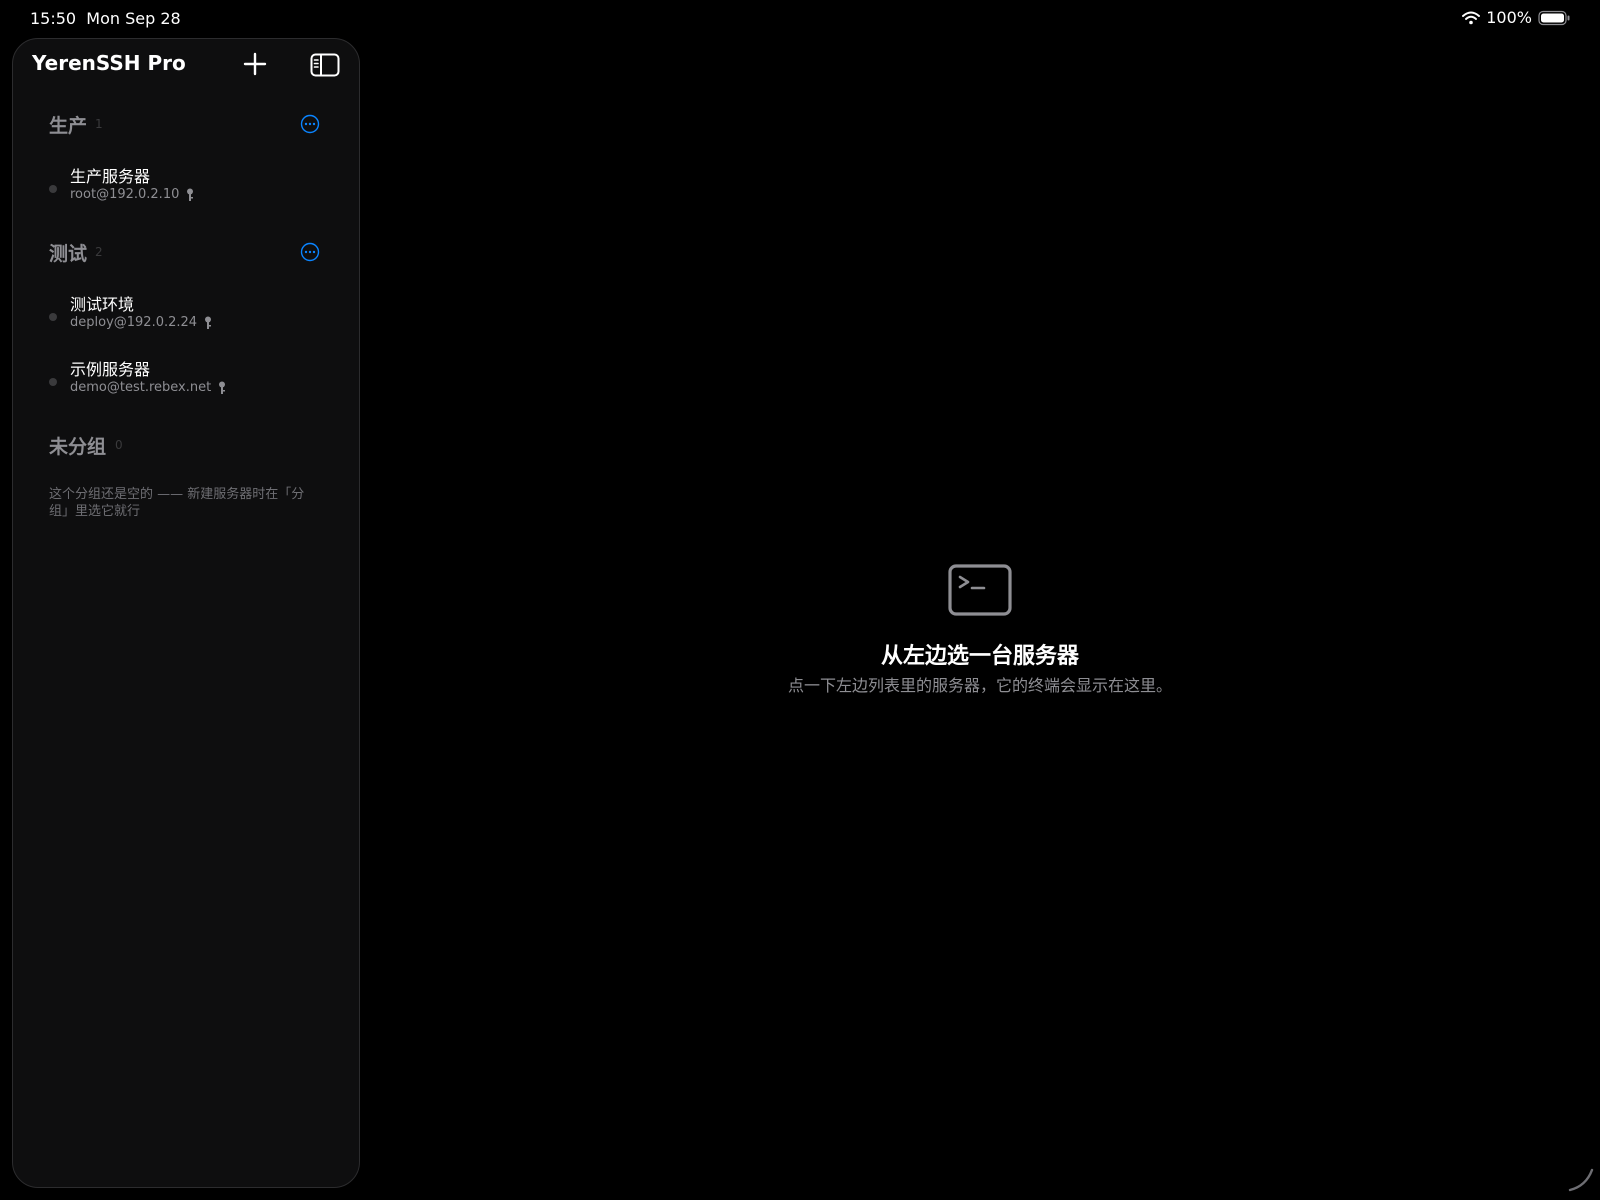 The width and height of the screenshot is (1600, 1200). What do you see at coordinates (177, 503) in the screenshot?
I see `empty-group-note: 这个分组还是空的 —— 新建服务器时在「分组」里选它就行` at bounding box center [177, 503].